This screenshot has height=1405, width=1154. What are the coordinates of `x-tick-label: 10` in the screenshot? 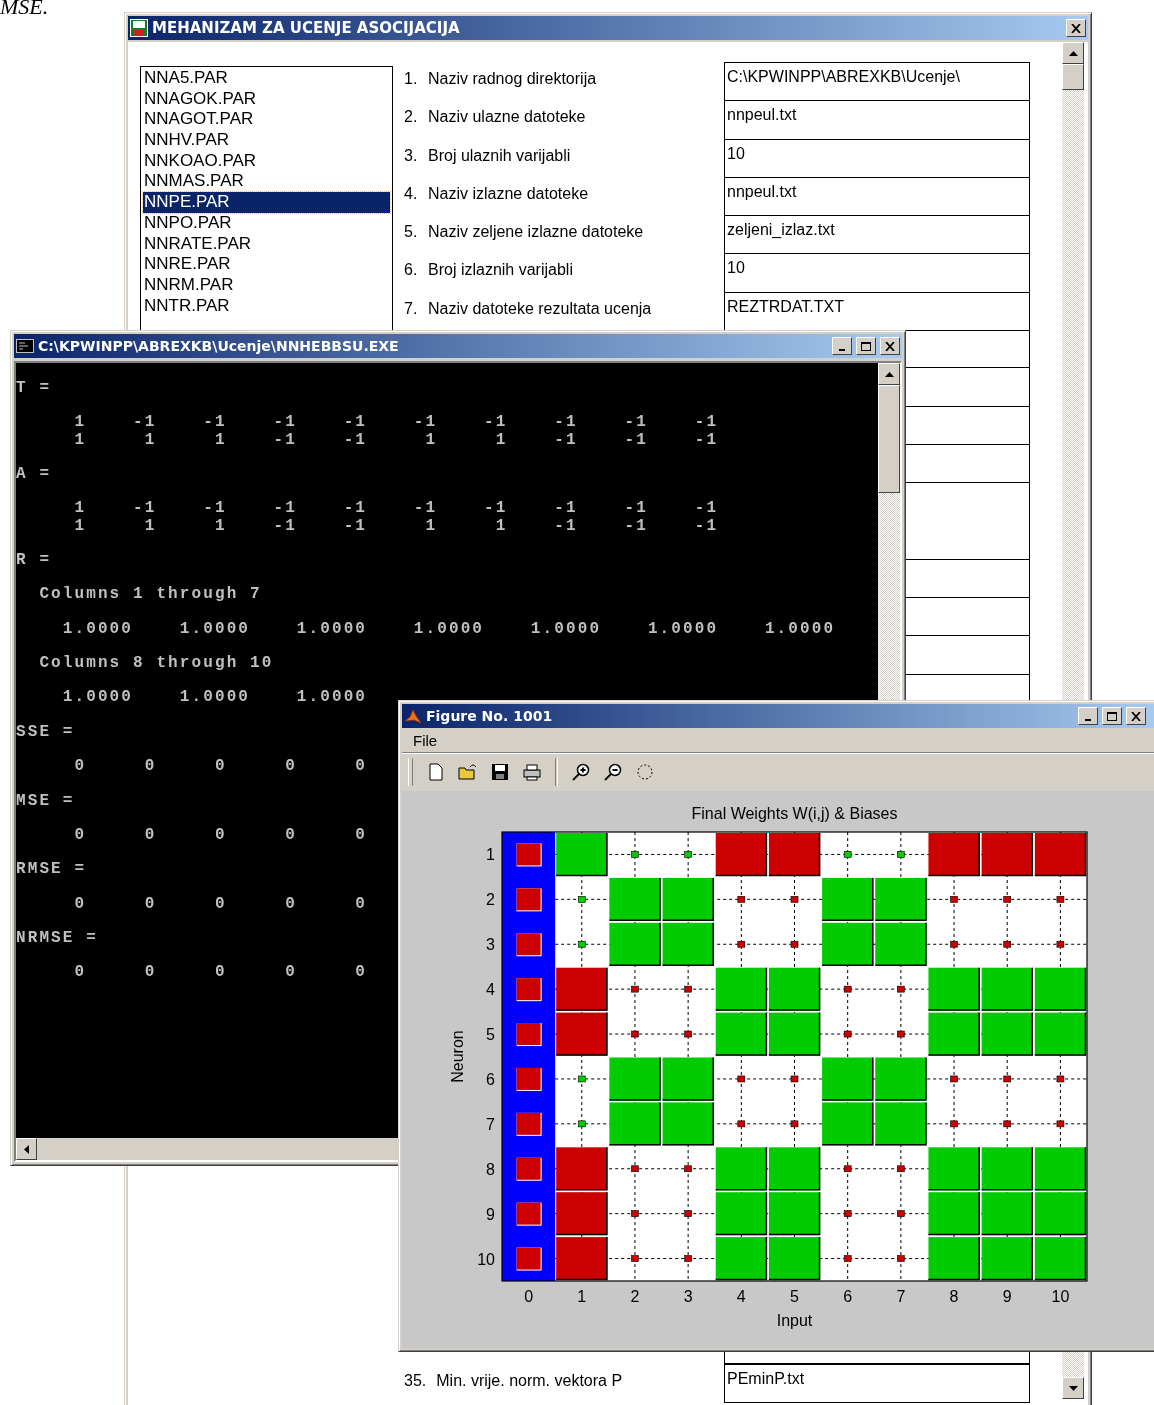 It's located at (1060, 1296).